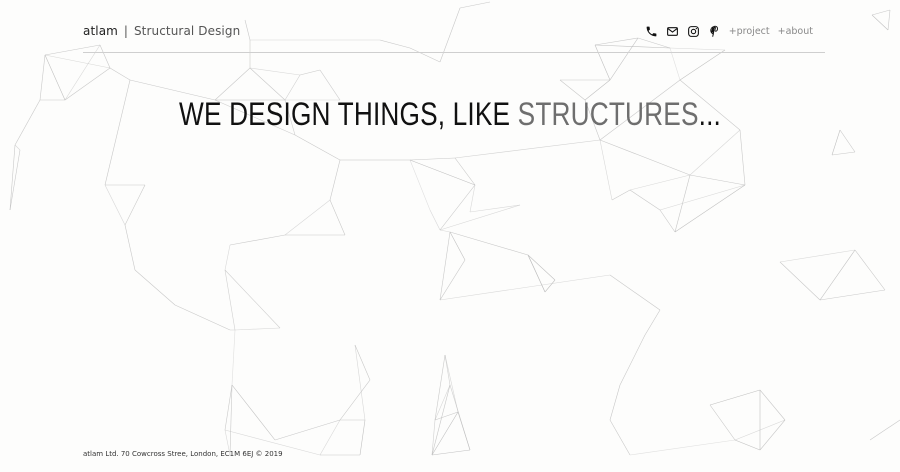 Image resolution: width=900 pixels, height=472 pixels. What do you see at coordinates (100, 31) in the screenshot?
I see `brand-name: atlam` at bounding box center [100, 31].